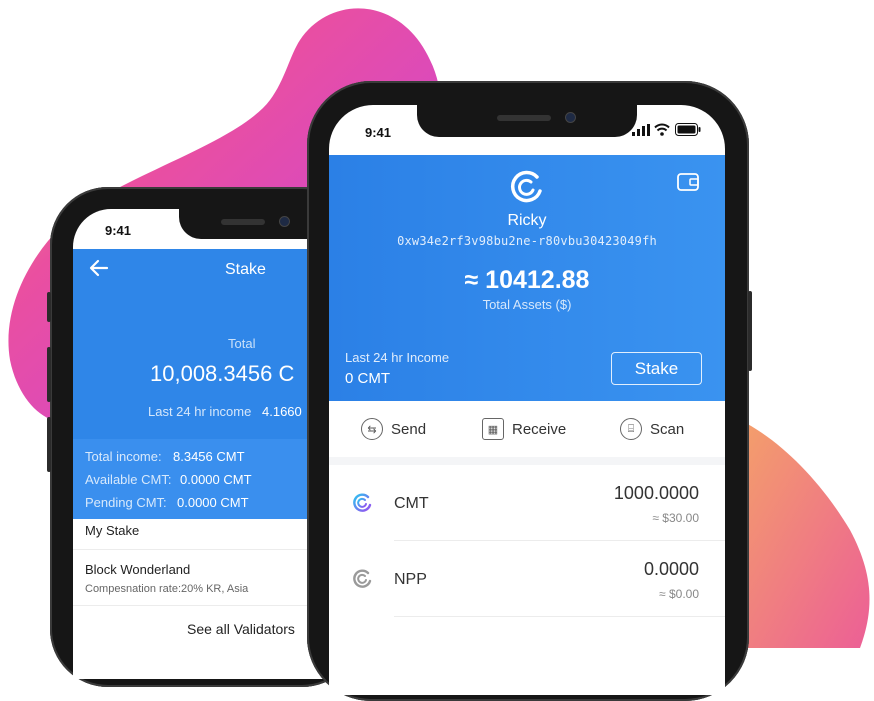 Image resolution: width=874 pixels, height=701 pixels. Describe the element at coordinates (688, 182) in the screenshot. I see `wallet-icon` at that location.